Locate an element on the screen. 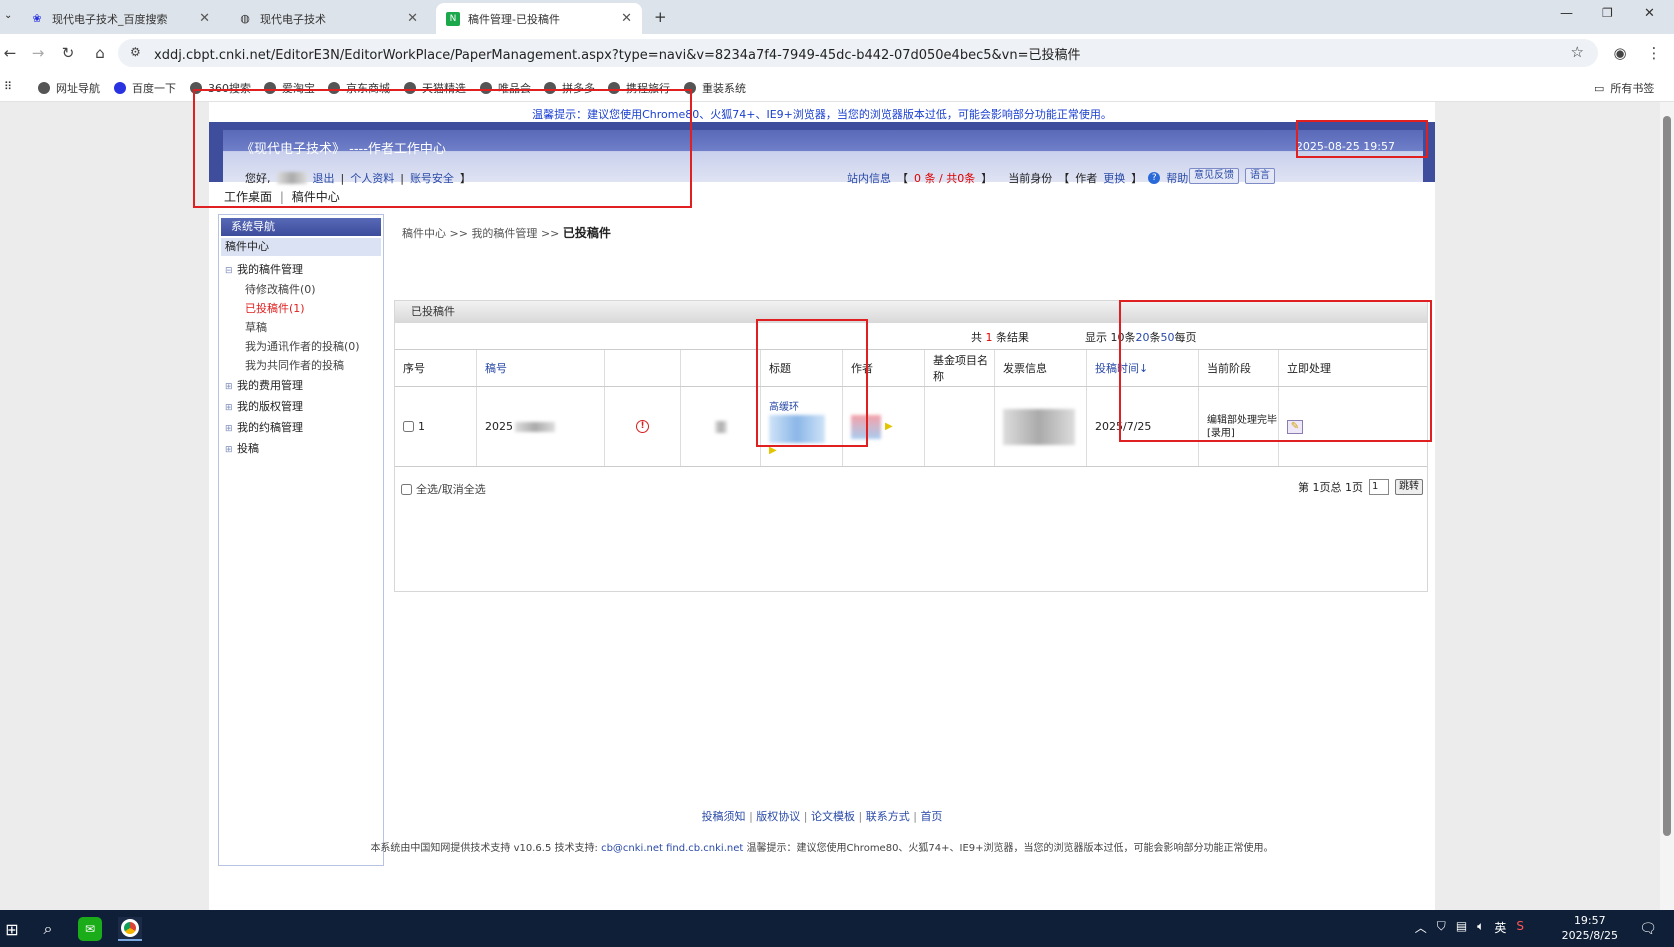 Image resolution: width=1674 pixels, height=947 pixels. identity-value: 作者 is located at coordinates (1086, 178).